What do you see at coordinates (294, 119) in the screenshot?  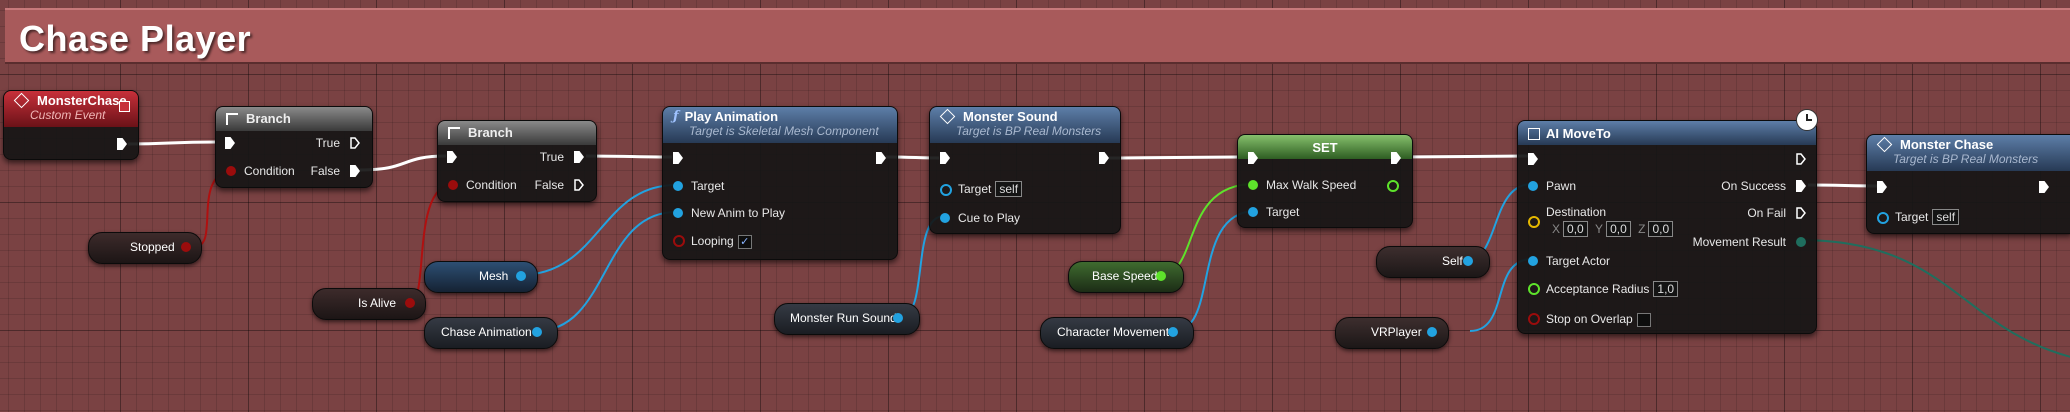 I see `branch-header: Branch` at bounding box center [294, 119].